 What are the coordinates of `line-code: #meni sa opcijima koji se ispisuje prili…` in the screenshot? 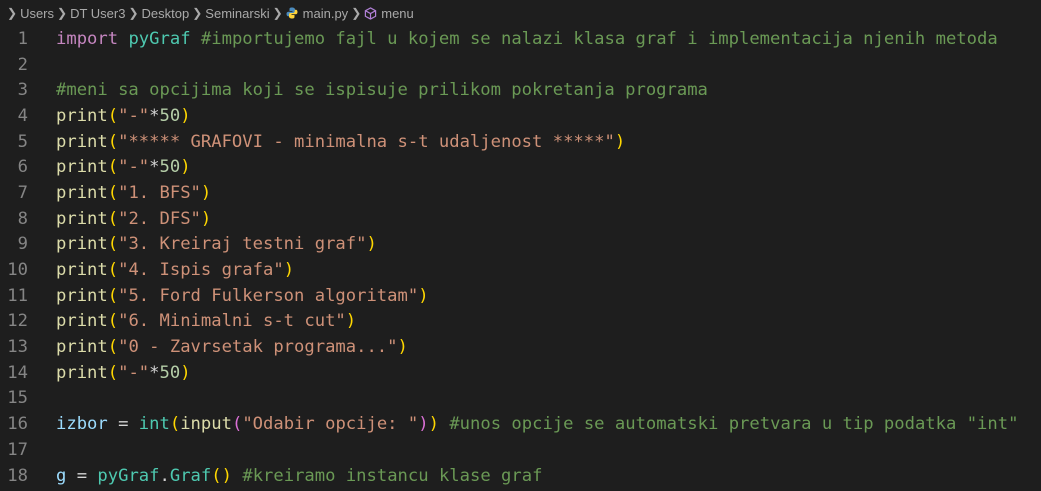 It's located at (382, 90).